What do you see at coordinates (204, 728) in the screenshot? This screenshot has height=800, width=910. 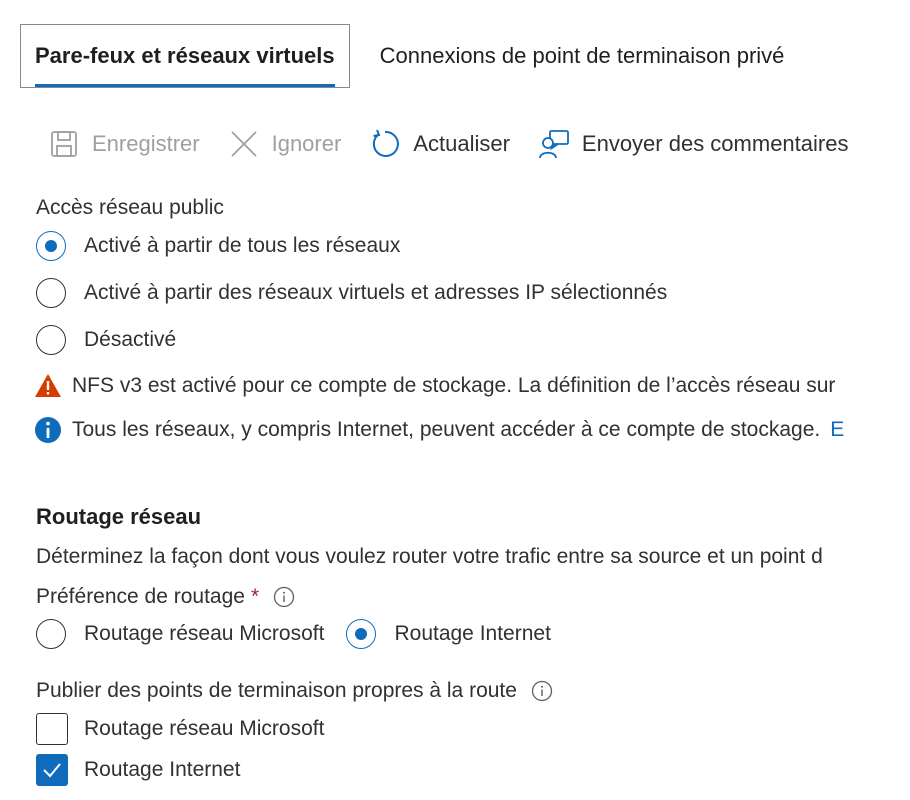 I see `checkbox-label: Routage réseau Microsoft` at bounding box center [204, 728].